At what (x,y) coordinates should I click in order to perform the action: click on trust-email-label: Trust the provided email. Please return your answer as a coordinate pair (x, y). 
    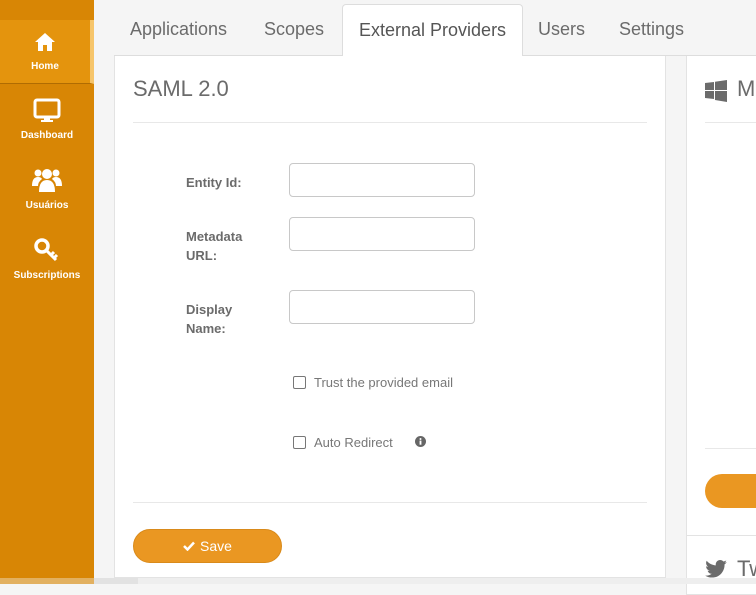
    Looking at the image, I should click on (383, 382).